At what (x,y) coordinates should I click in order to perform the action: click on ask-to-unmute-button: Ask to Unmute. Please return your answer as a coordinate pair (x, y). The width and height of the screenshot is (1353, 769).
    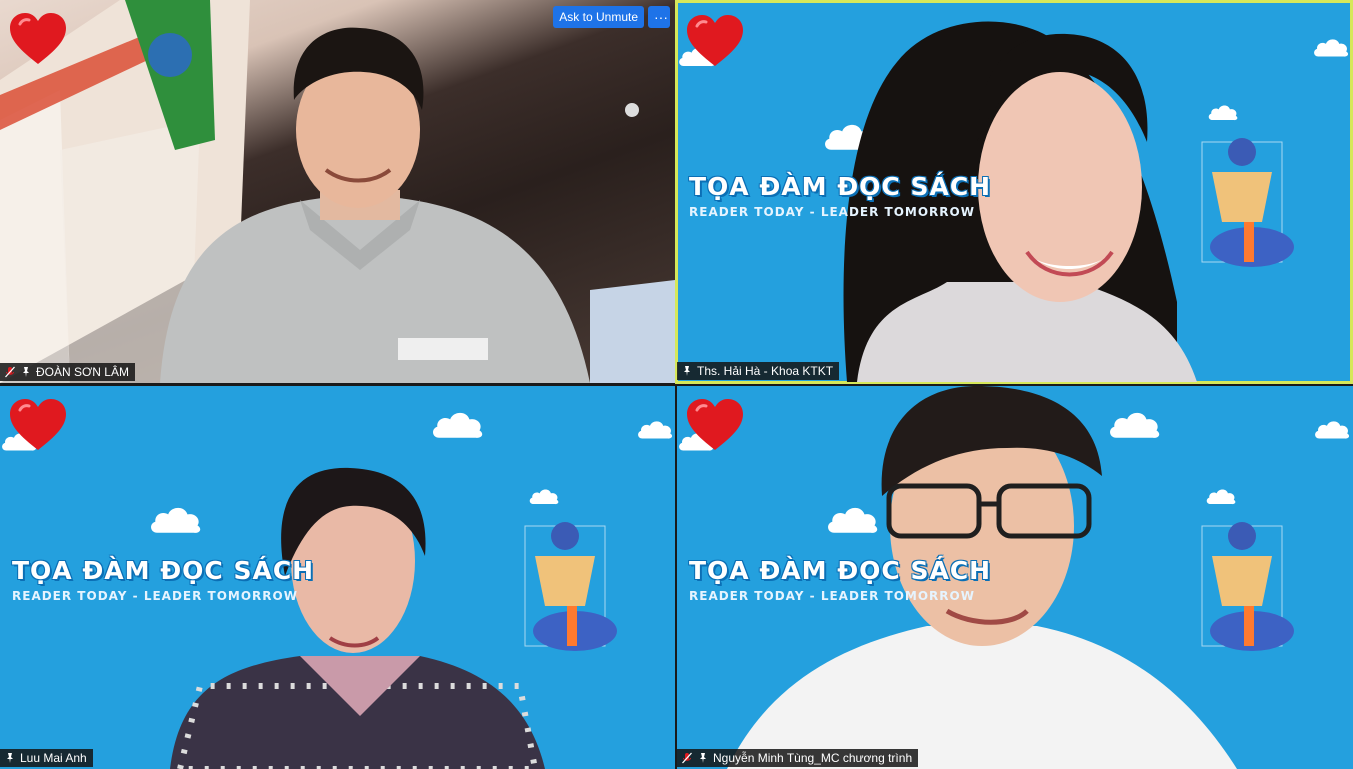
    Looking at the image, I should click on (598, 17).